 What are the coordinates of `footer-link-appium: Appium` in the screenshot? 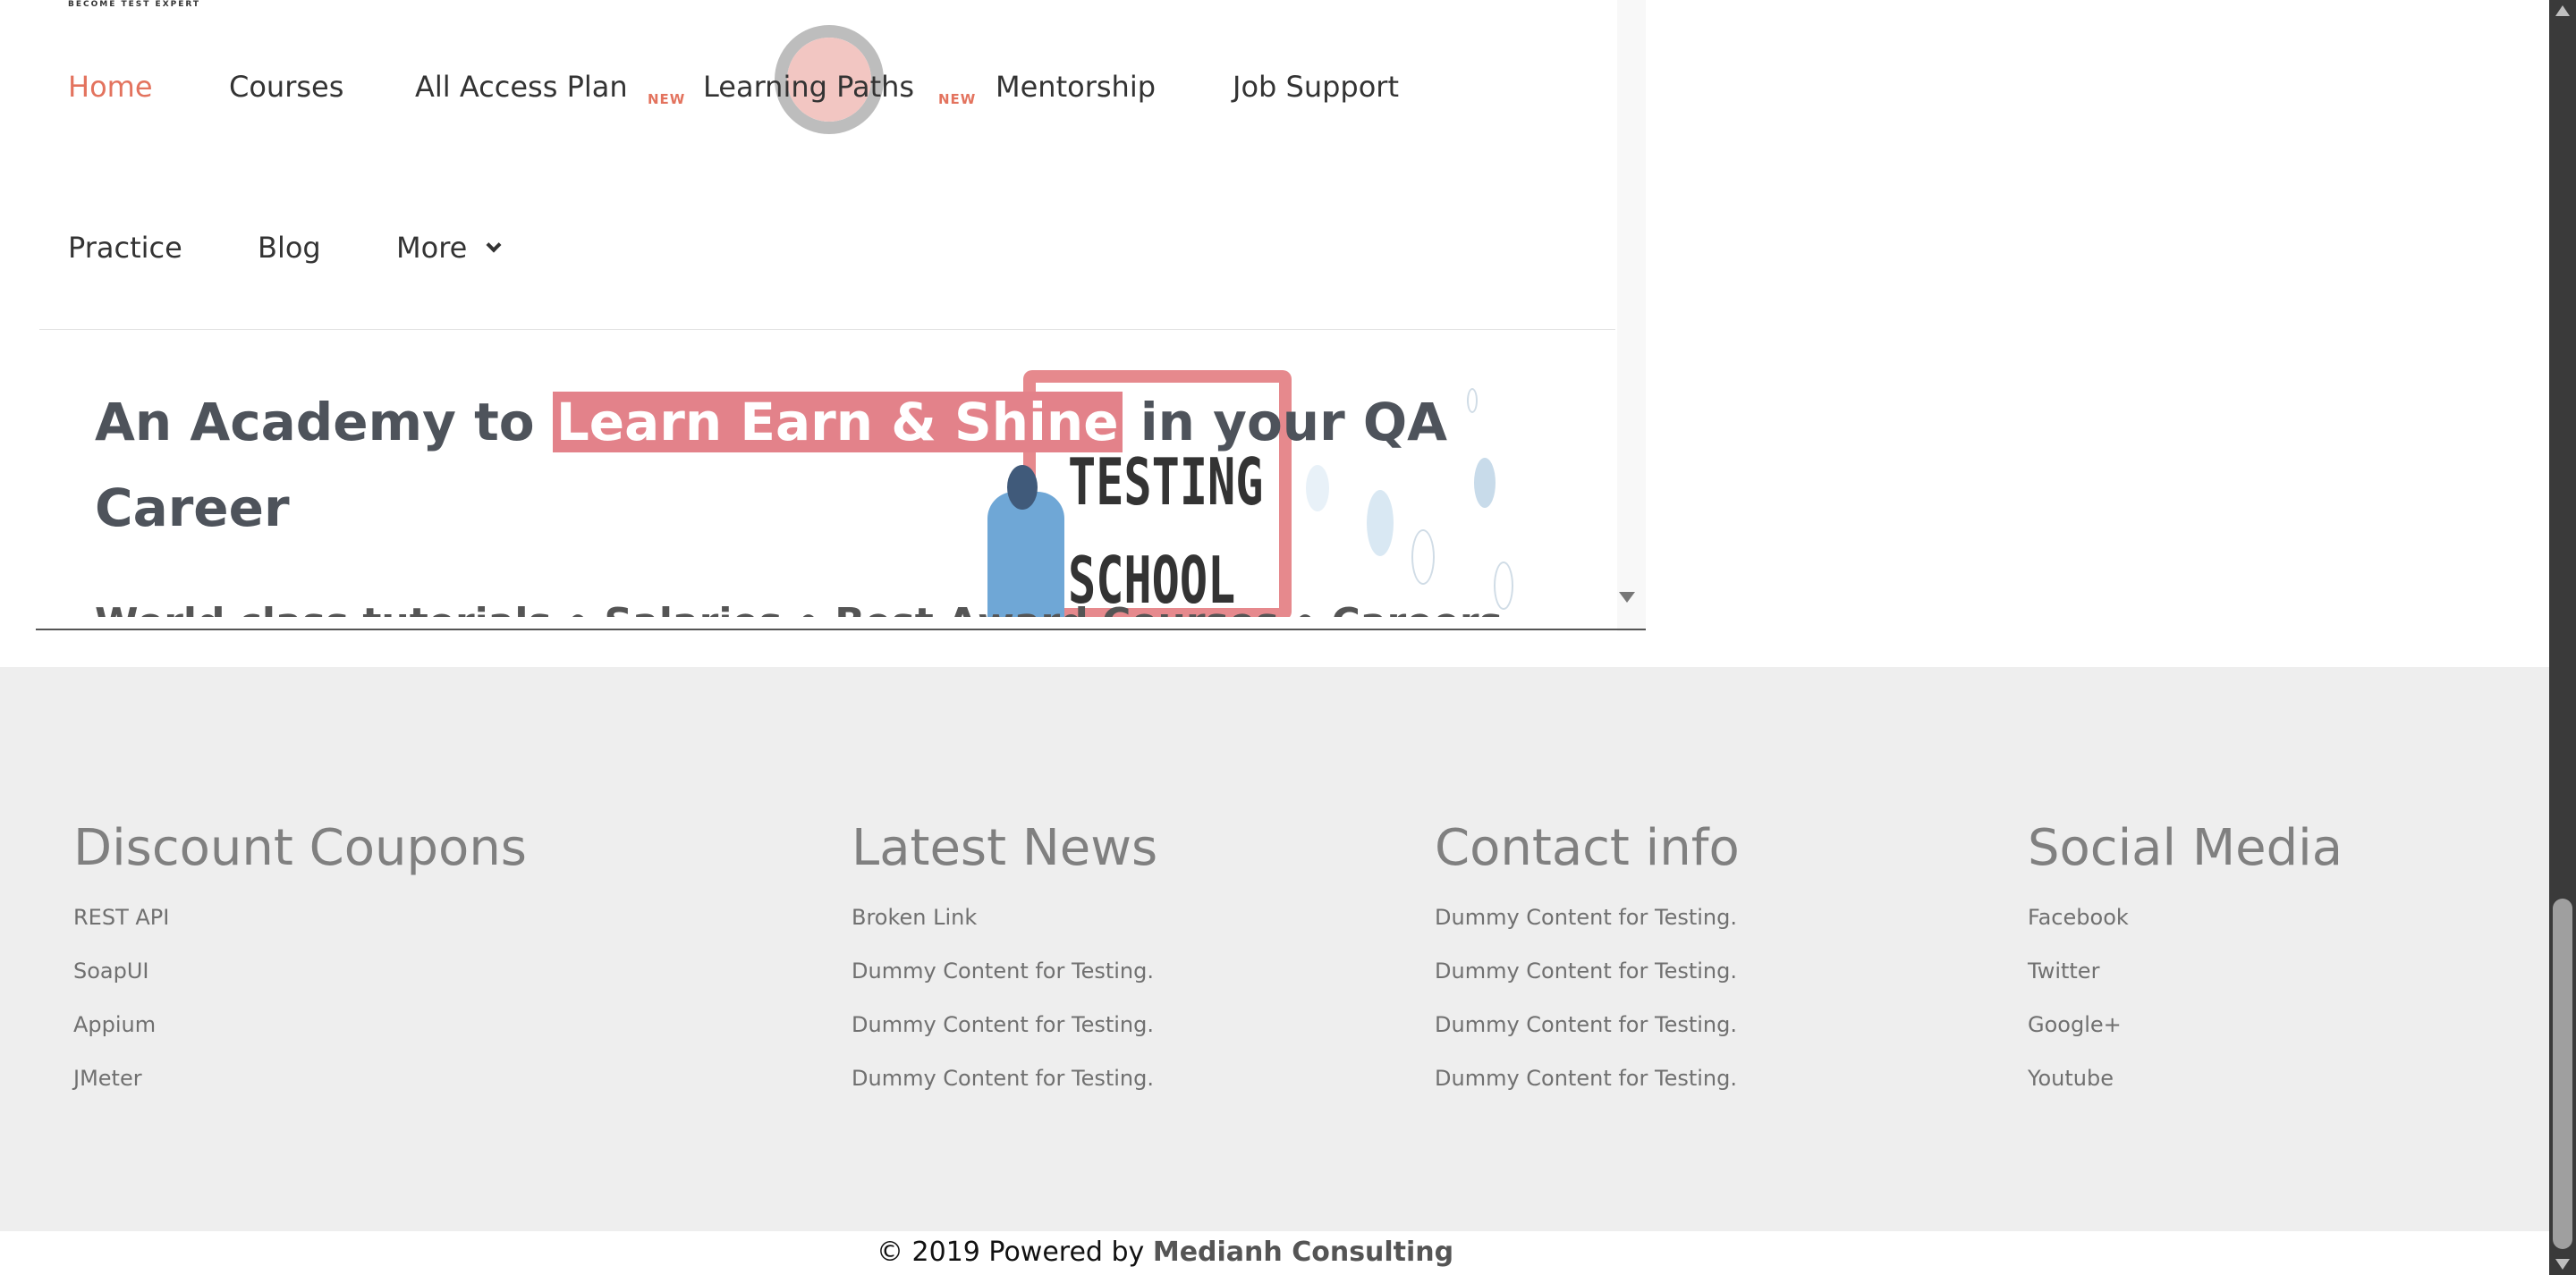 It's located at (114, 1024).